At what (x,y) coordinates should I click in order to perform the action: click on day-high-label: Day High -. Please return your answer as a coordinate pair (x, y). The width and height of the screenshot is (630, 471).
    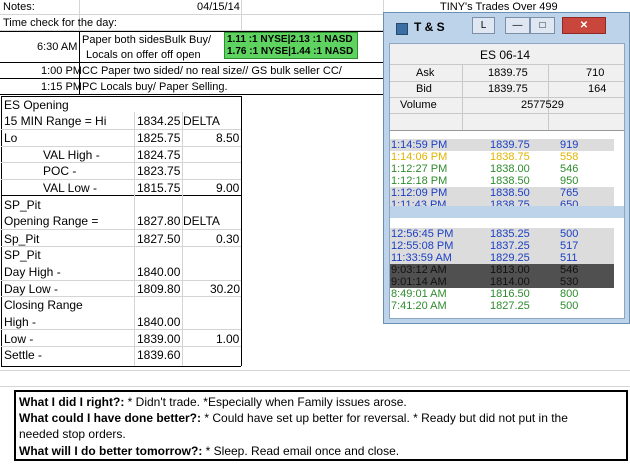
    Looking at the image, I should click on (32, 272).